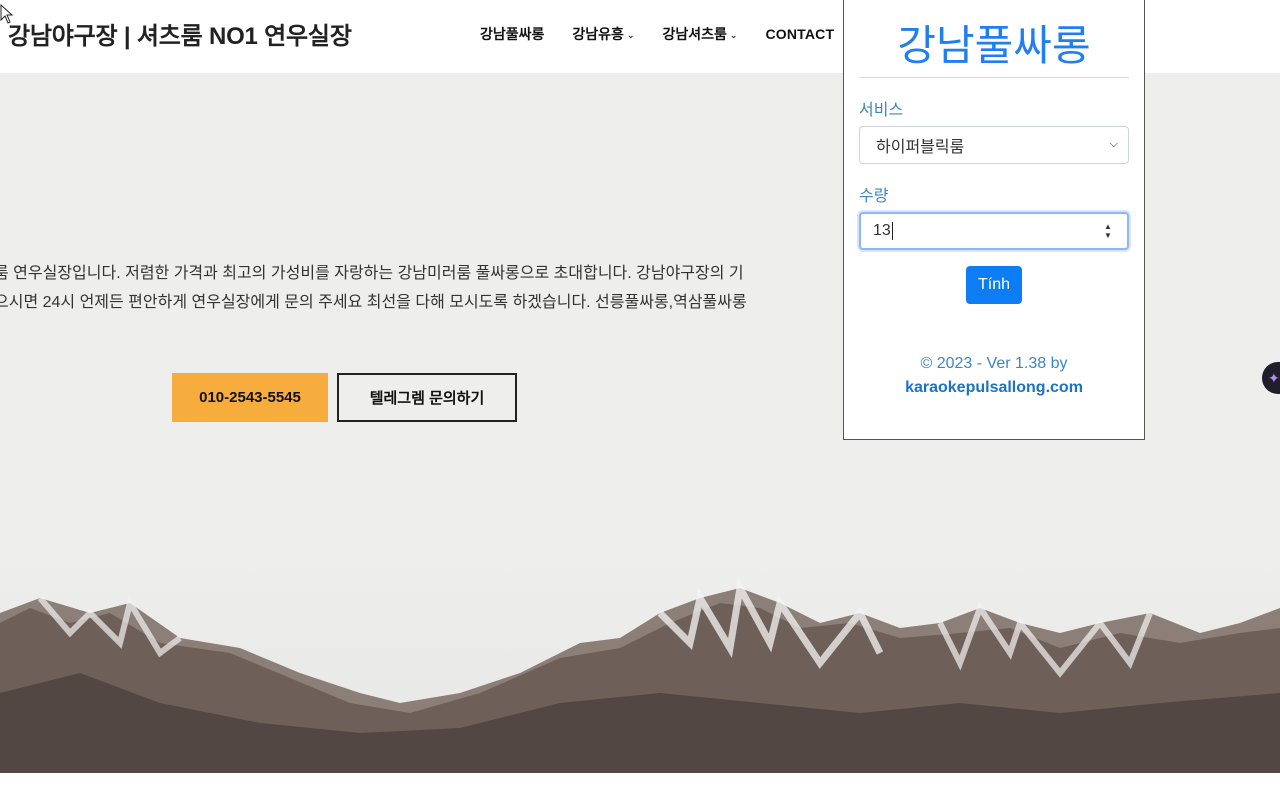 Image resolution: width=1280 pixels, height=800 pixels. I want to click on popup-footer-link: karaokepulsallong.com, so click(994, 388).